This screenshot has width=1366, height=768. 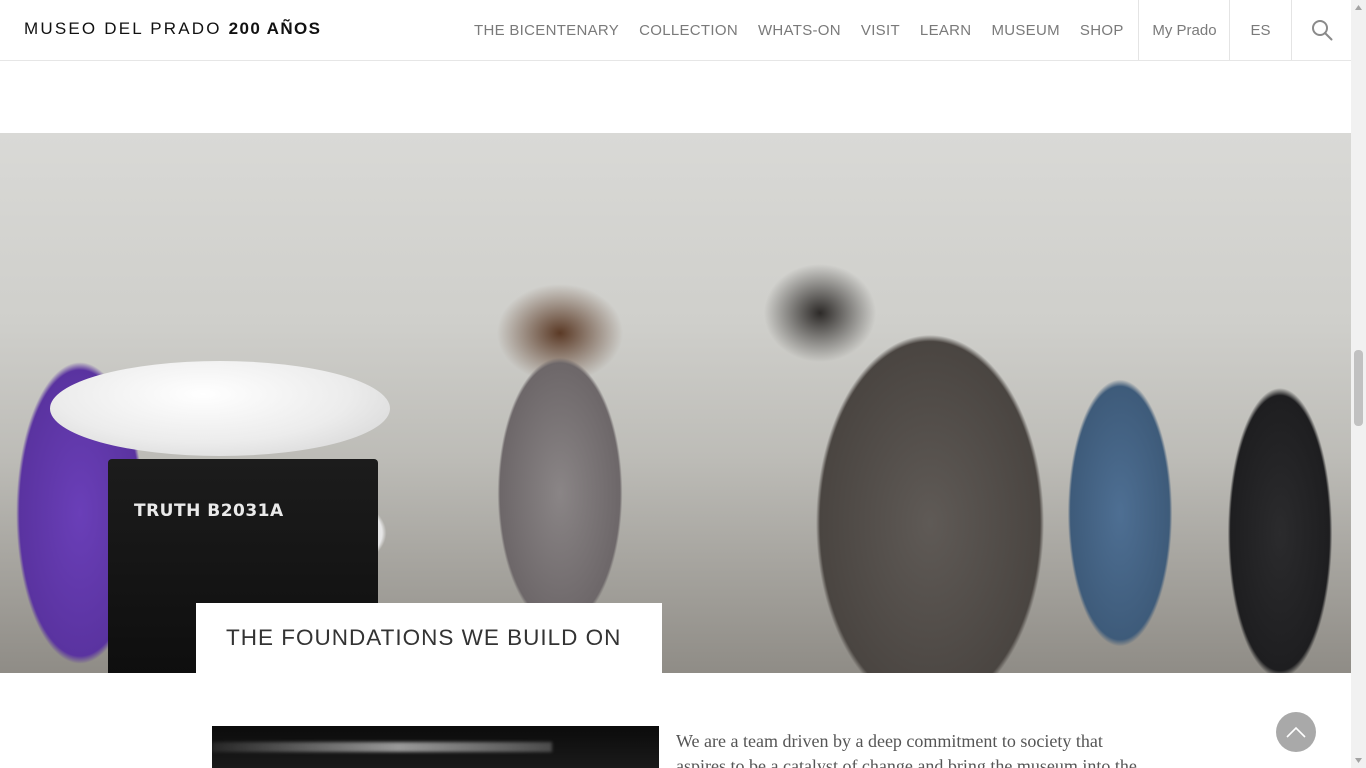 What do you see at coordinates (1025, 30) in the screenshot?
I see `nav-item-museum: MUSEUM` at bounding box center [1025, 30].